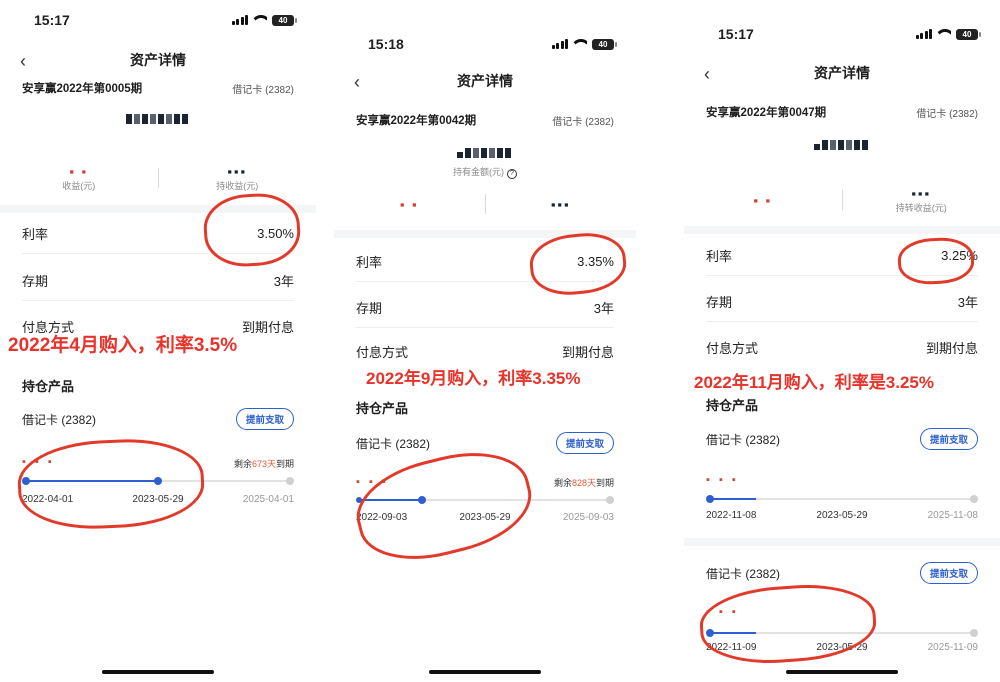 The height and width of the screenshot is (682, 1000). What do you see at coordinates (237, 186) in the screenshot?
I see `stat-right-label: 持收益(元)` at bounding box center [237, 186].